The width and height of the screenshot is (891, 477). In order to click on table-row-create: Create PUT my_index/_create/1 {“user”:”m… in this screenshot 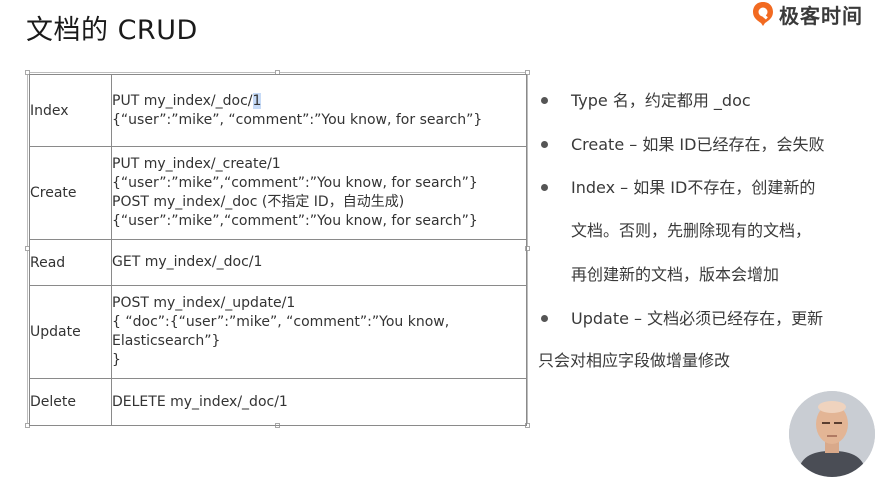, I will do `click(278, 193)`.